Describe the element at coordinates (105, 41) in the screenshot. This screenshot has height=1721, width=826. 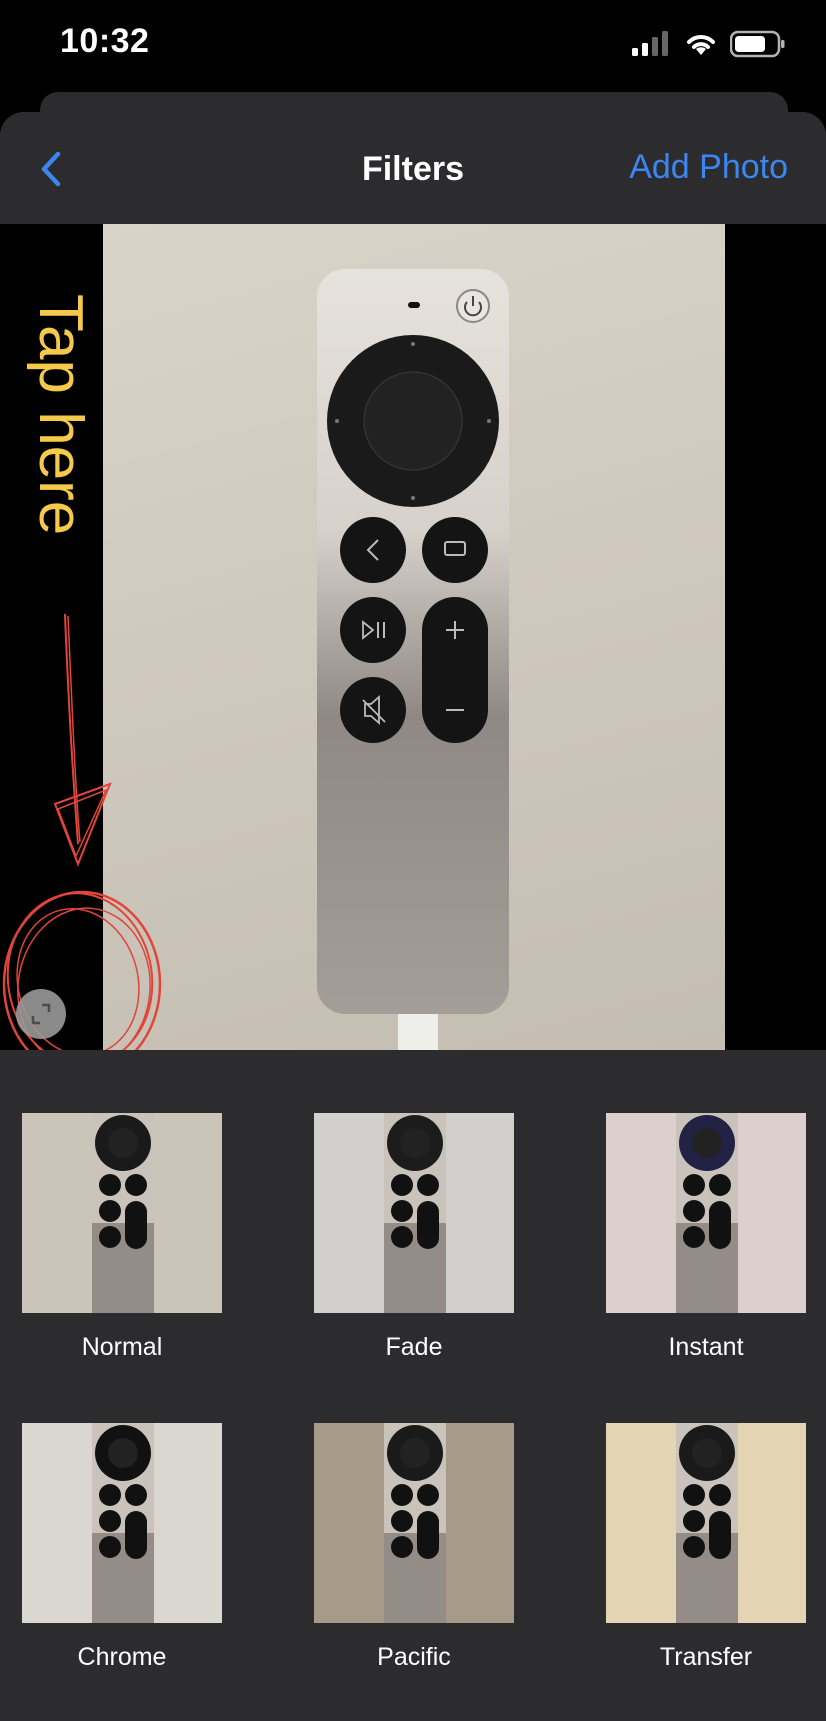
I see `status-time: 10:32` at that location.